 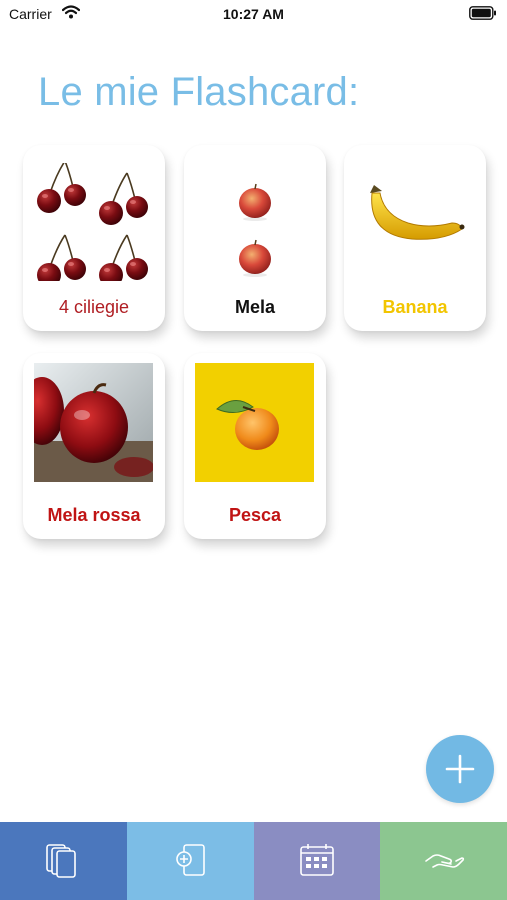 I want to click on flashcard-red-apple: Mela rossa, so click(x=94, y=446).